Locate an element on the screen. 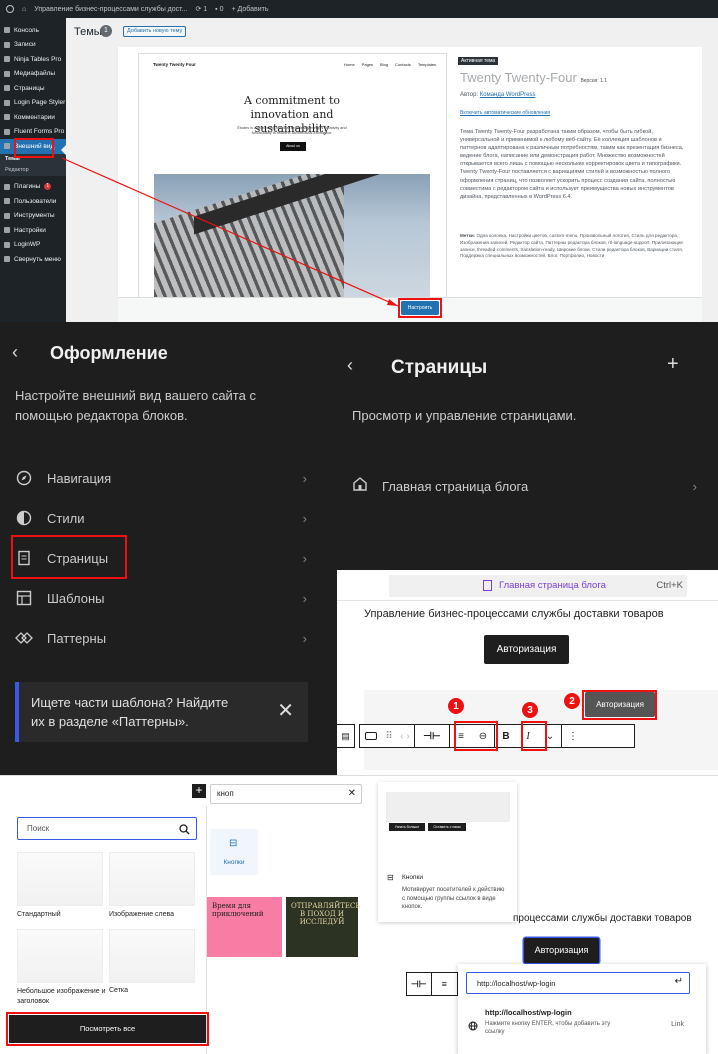 Image resolution: width=718 pixels, height=1054 pixels. highlight-link is located at coordinates (534, 736).